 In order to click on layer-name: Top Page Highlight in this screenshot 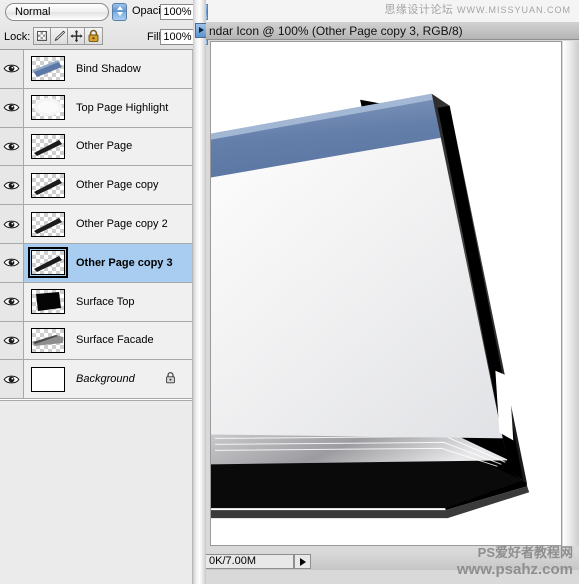, I will do `click(122, 108)`.